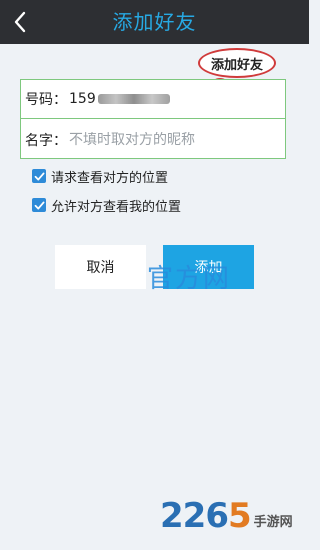 The width and height of the screenshot is (320, 550). I want to click on name-input, so click(149, 139).